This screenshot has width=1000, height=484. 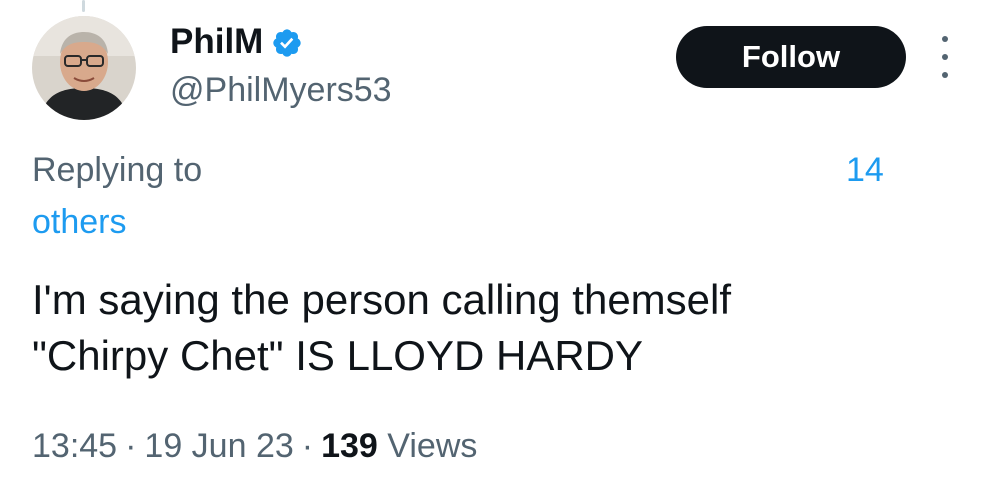 I want to click on user-handle: @PhilMyers53, so click(x=281, y=90).